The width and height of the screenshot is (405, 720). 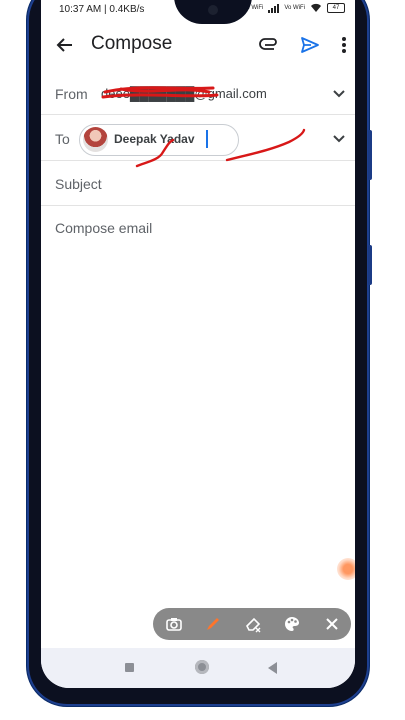 I want to click on camera-icon, so click(x=174, y=624).